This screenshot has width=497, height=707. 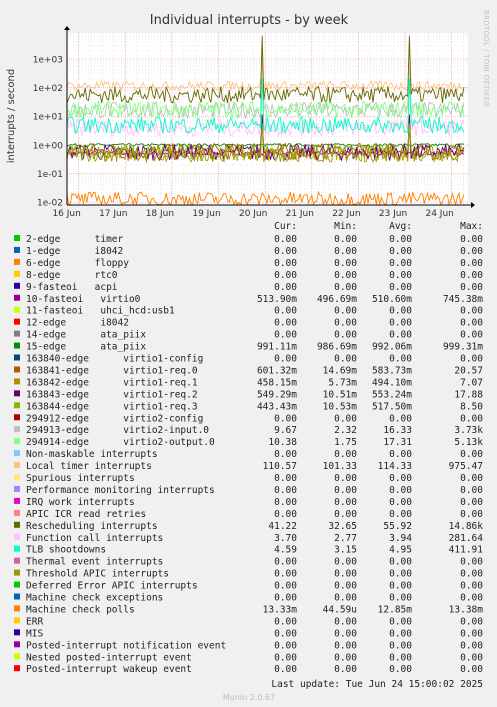 I want to click on legend-value: 975.47, so click(x=466, y=466).